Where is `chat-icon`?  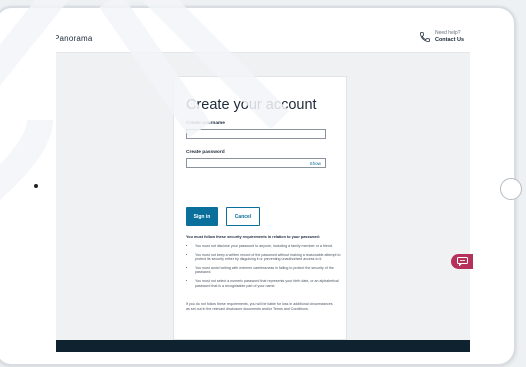 chat-icon is located at coordinates (462, 261).